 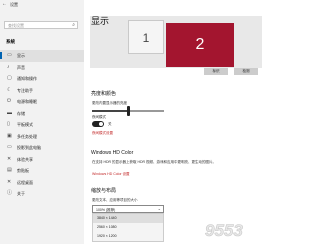 I want to click on scale-dropdown: 100% (推荐) ⌄, so click(x=128, y=209).